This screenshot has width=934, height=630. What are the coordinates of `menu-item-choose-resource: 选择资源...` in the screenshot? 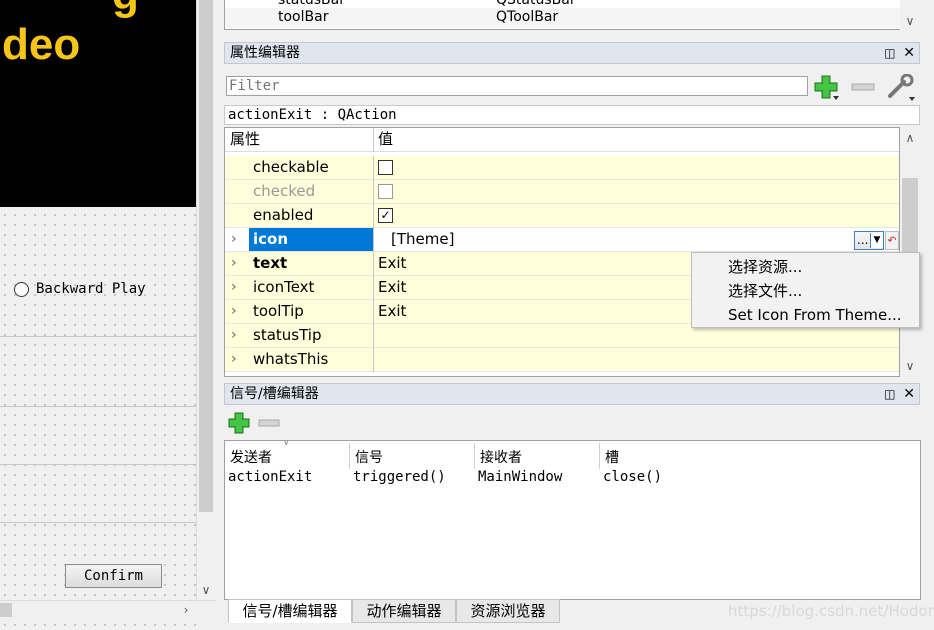 It's located at (765, 267).